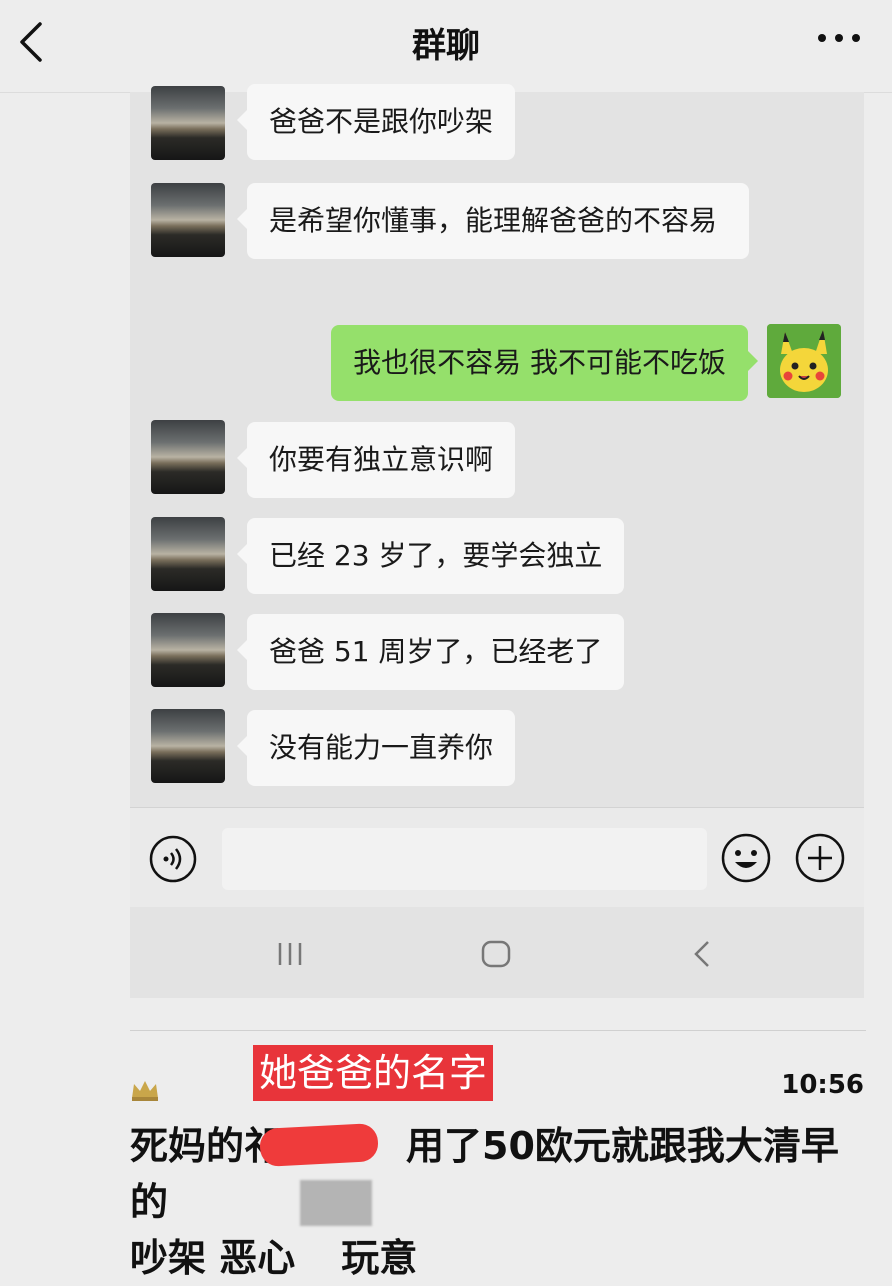  I want to click on recent-apps-icon, so click(290, 954).